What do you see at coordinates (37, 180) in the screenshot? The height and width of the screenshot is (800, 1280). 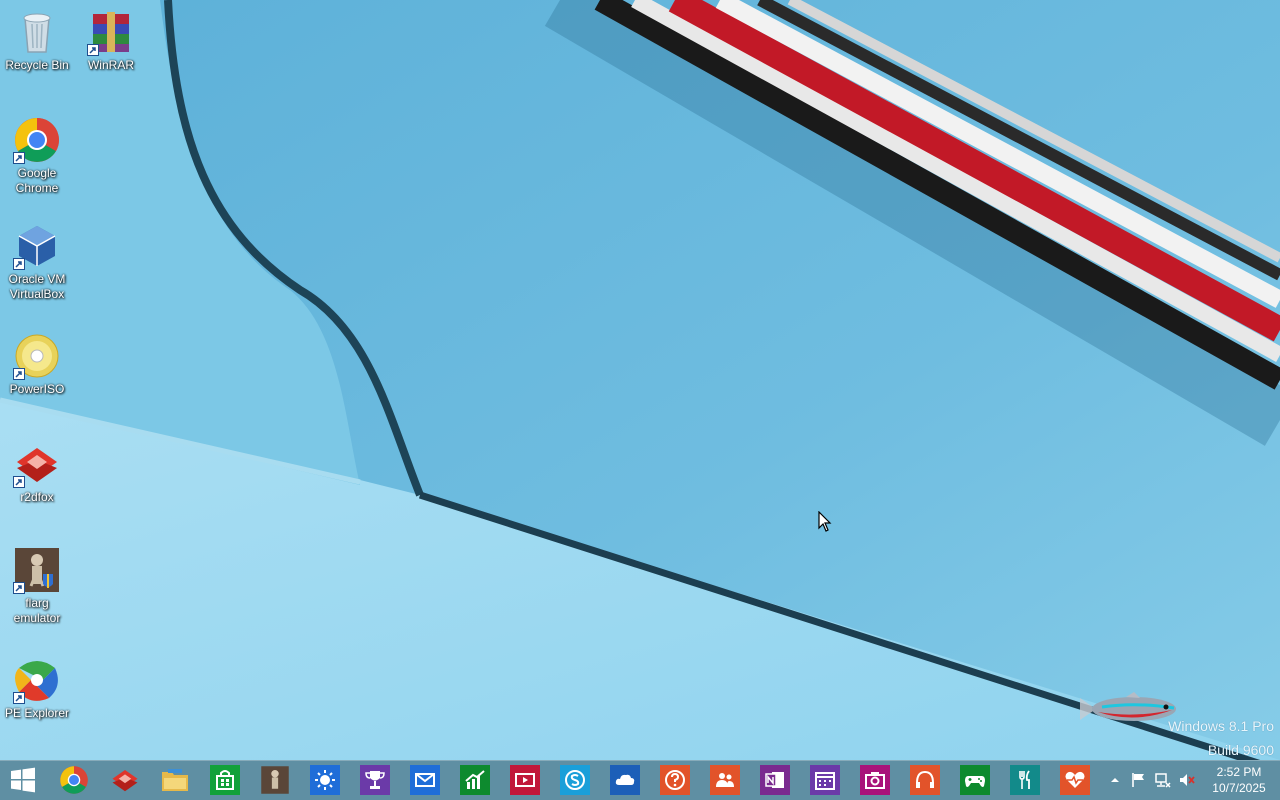 I see `desktop-icon-label: Google Chrome` at bounding box center [37, 180].